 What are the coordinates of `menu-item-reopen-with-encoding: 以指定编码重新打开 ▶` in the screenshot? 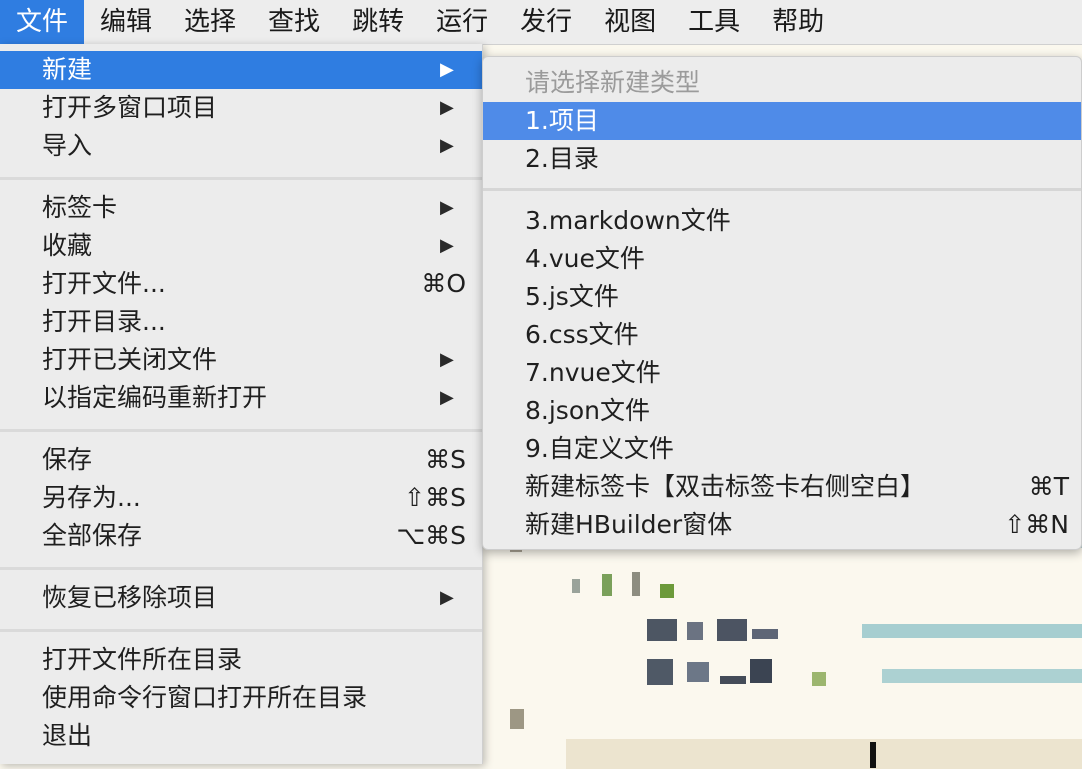 It's located at (241, 398).